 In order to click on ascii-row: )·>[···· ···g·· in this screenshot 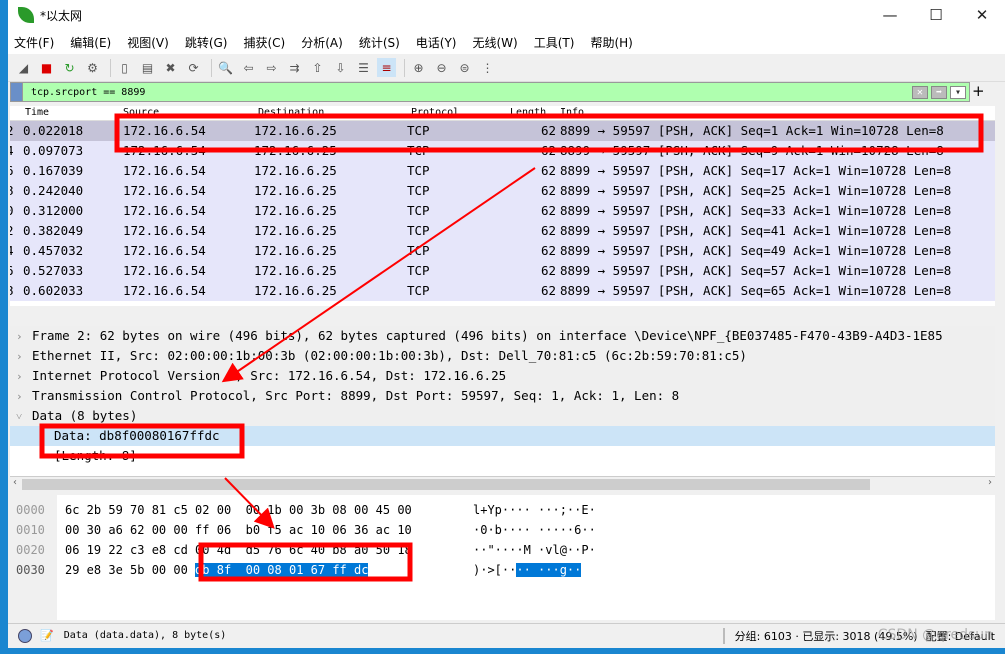, I will do `click(527, 570)`.